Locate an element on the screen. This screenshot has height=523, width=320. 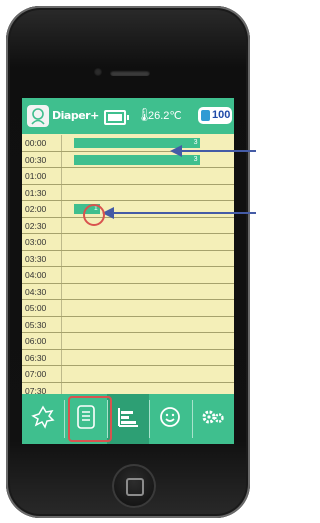
time-label: 05:30 is located at coordinates (42, 324).